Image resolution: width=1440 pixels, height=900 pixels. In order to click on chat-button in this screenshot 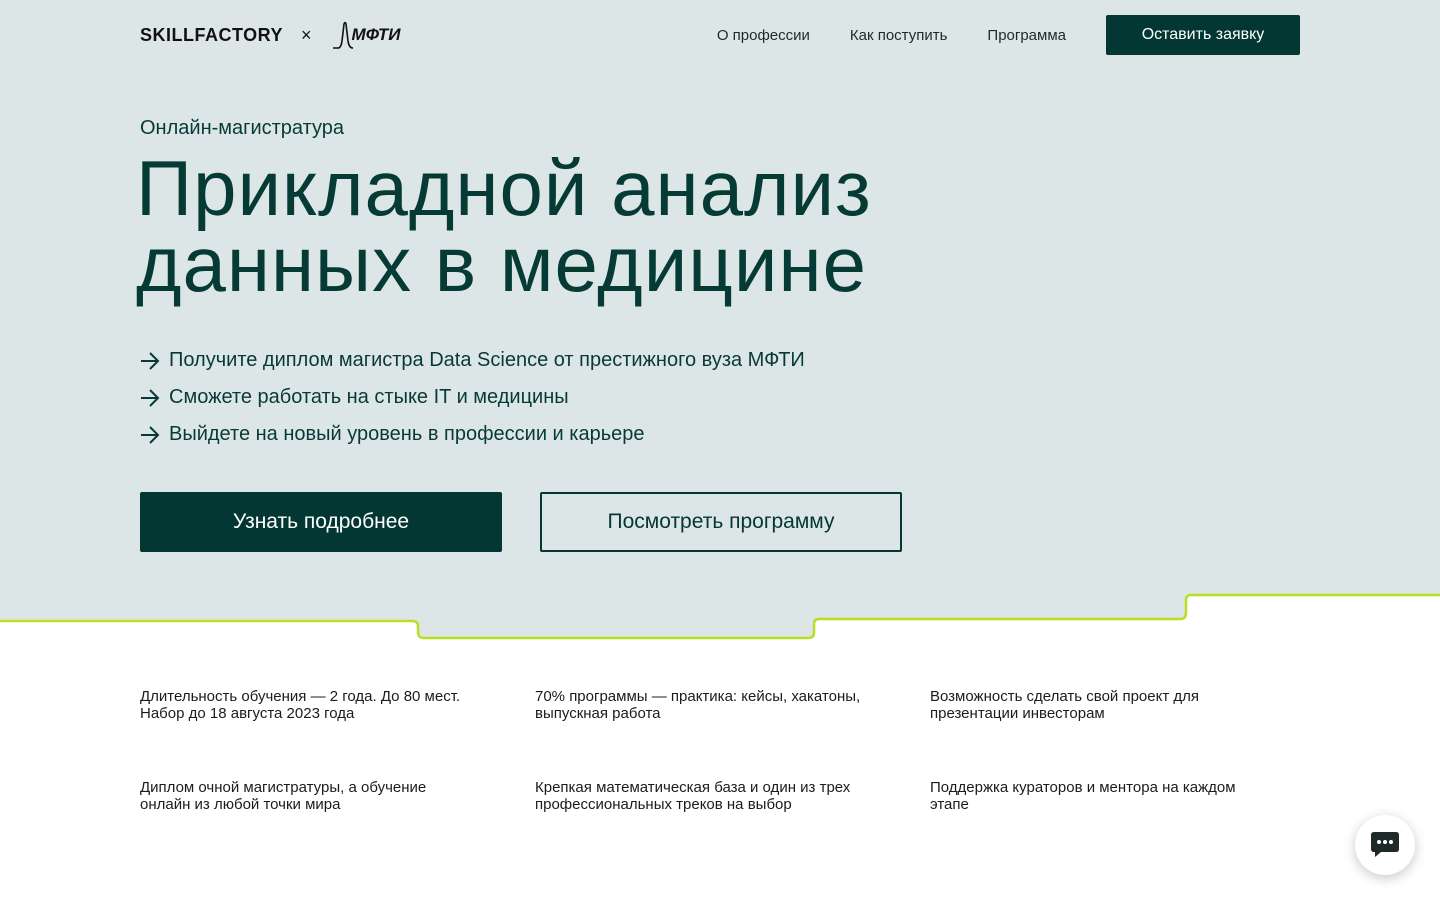, I will do `click(1385, 845)`.